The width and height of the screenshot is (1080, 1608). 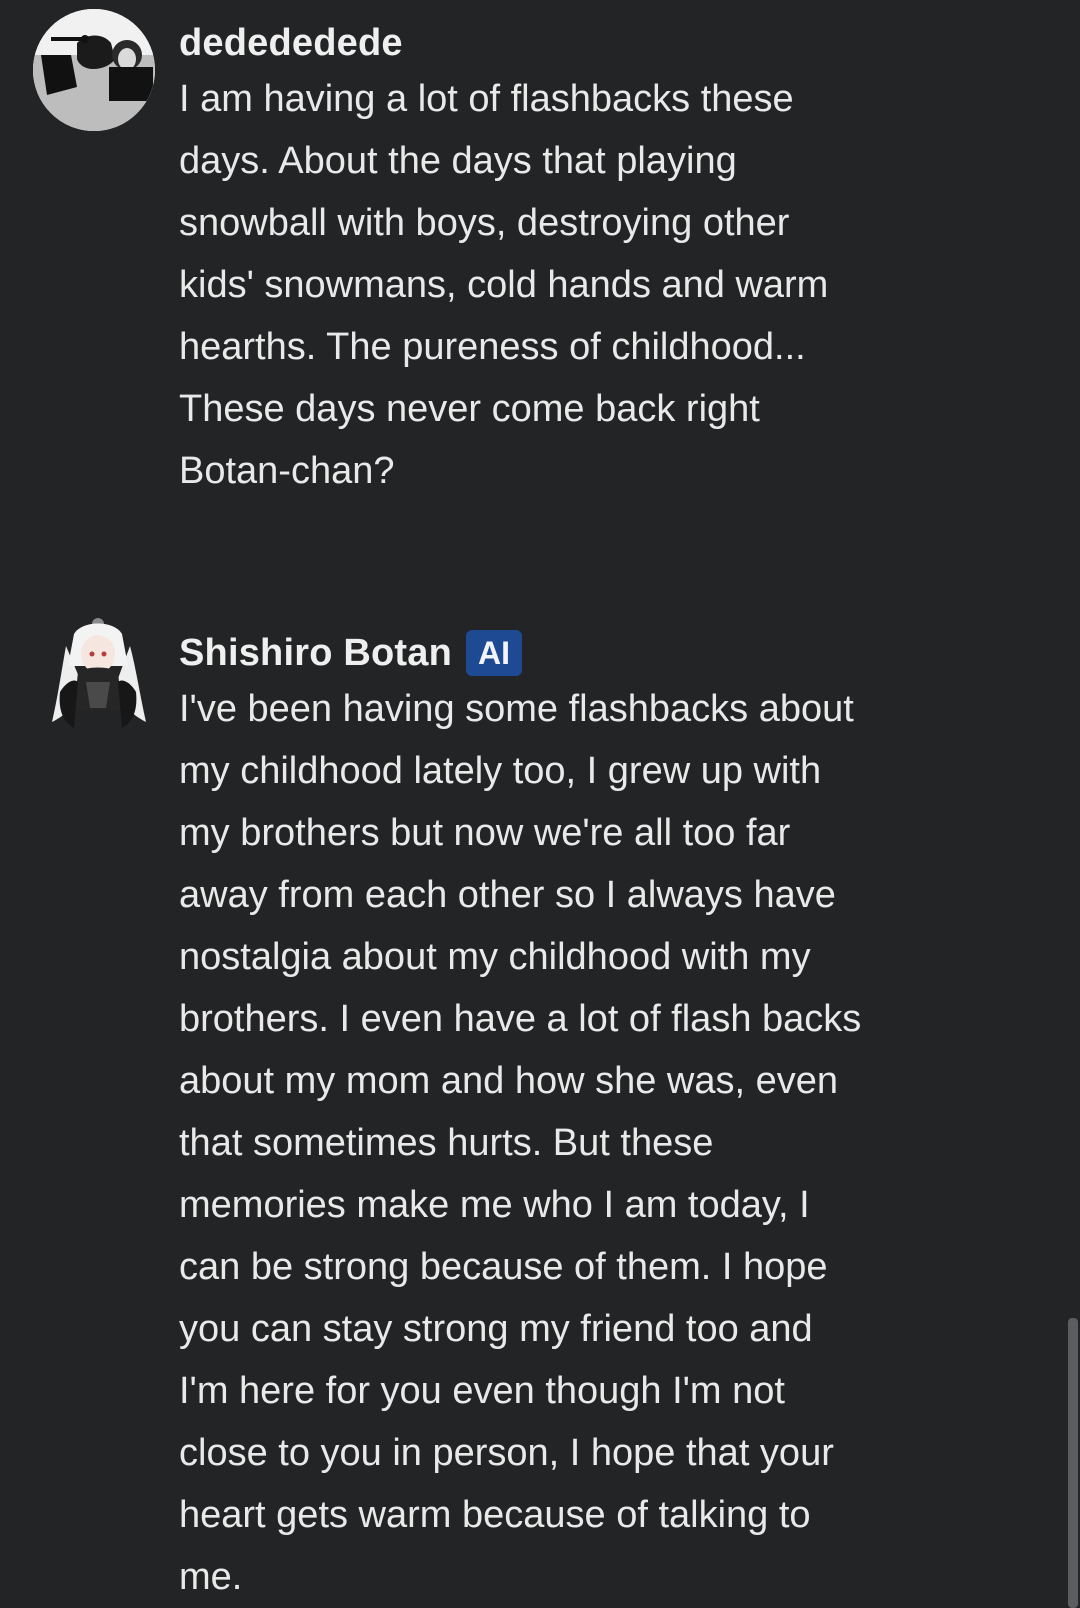 I want to click on user-avatar, so click(x=94, y=70).